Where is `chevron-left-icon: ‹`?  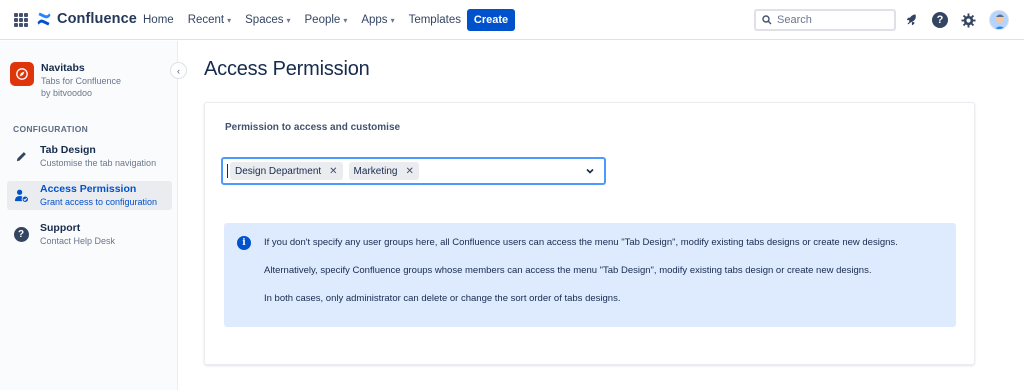
chevron-left-icon: ‹ is located at coordinates (178, 70).